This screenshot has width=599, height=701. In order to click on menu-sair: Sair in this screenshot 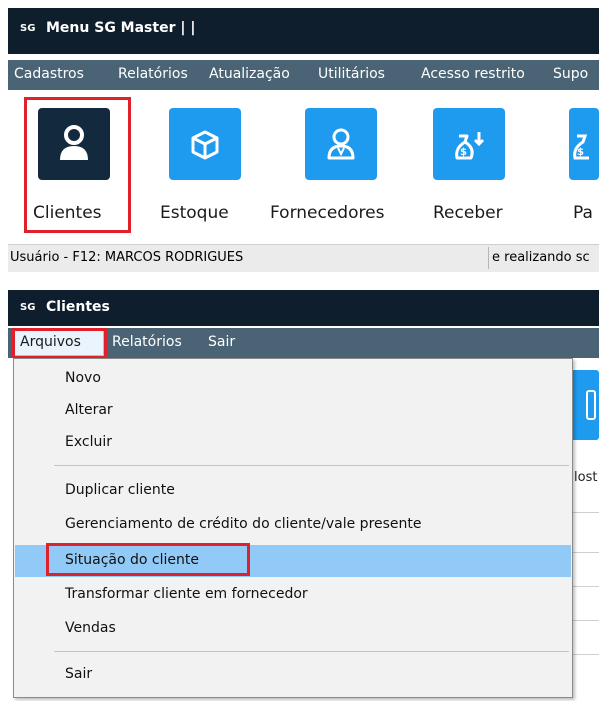, I will do `click(221, 342)`.